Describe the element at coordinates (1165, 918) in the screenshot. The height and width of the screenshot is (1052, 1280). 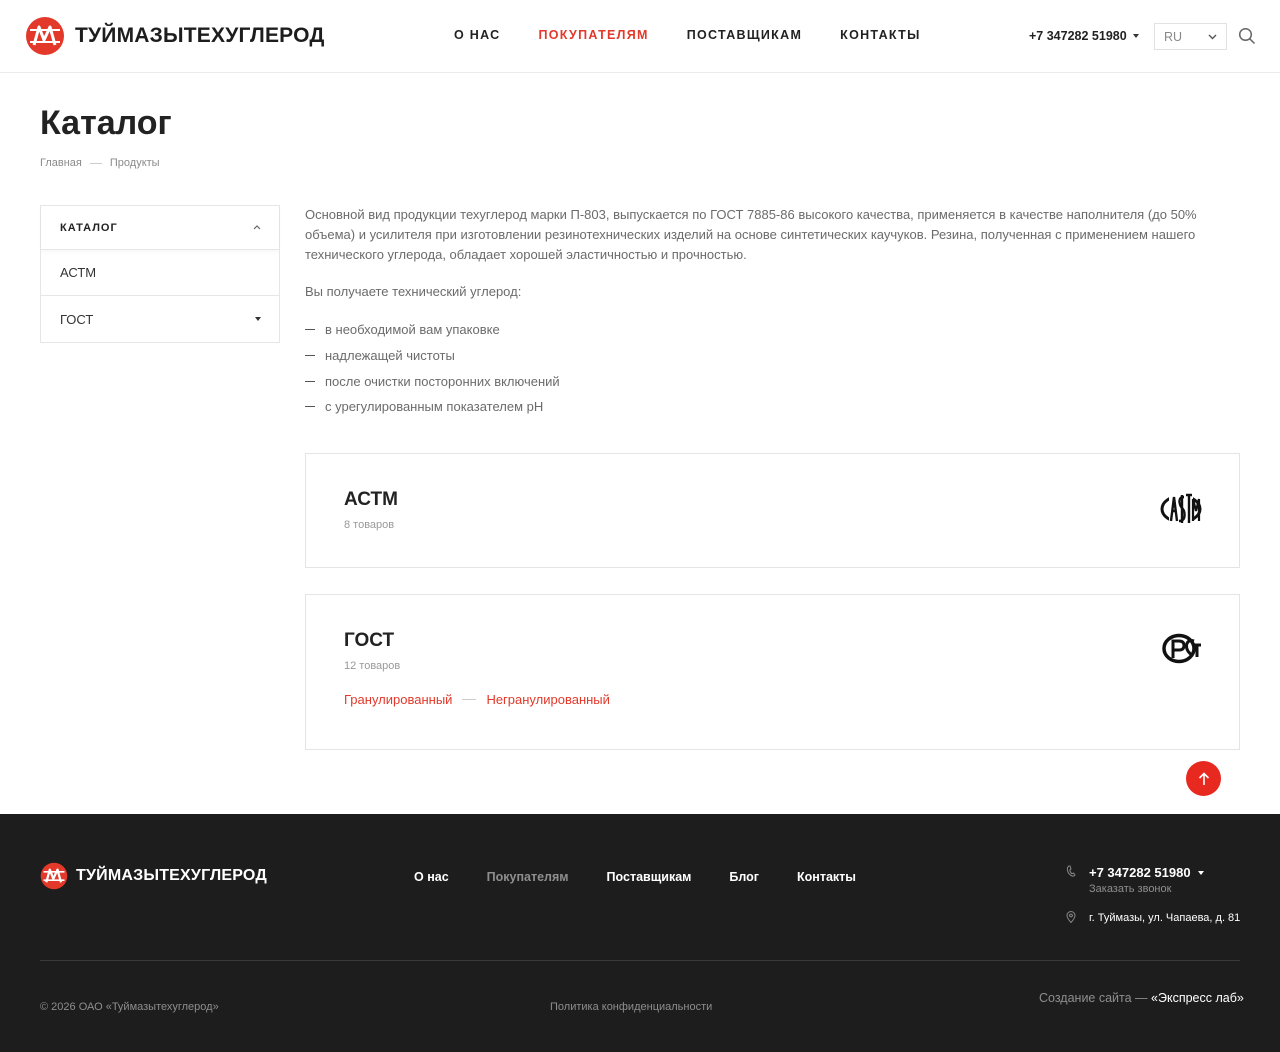
I see `footer-address: г. Туймазы, ул. Чапаева, д. 81` at that location.